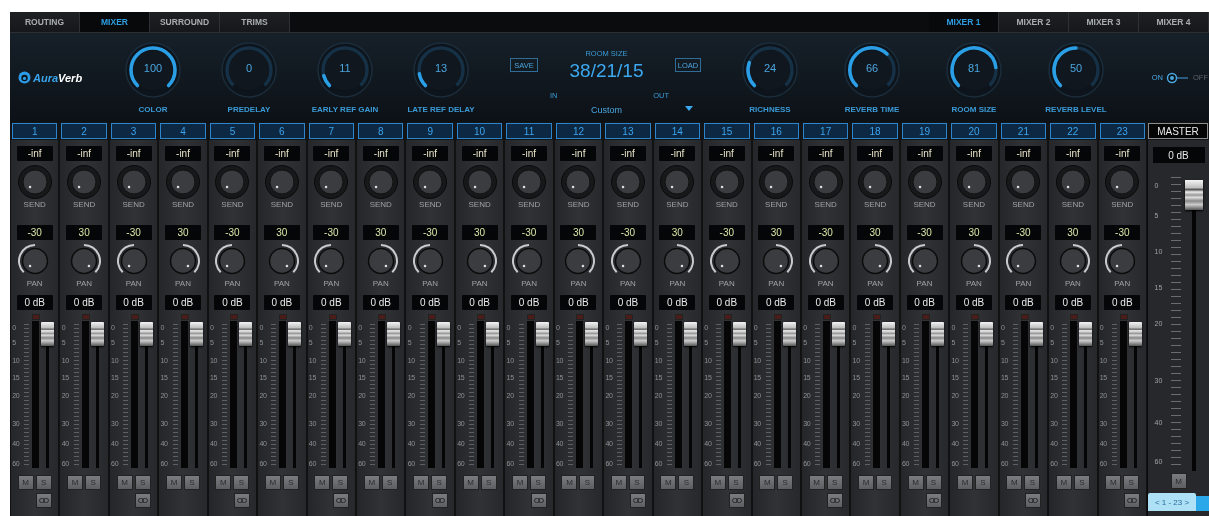  I want to click on tab: TRIMS, so click(255, 22).